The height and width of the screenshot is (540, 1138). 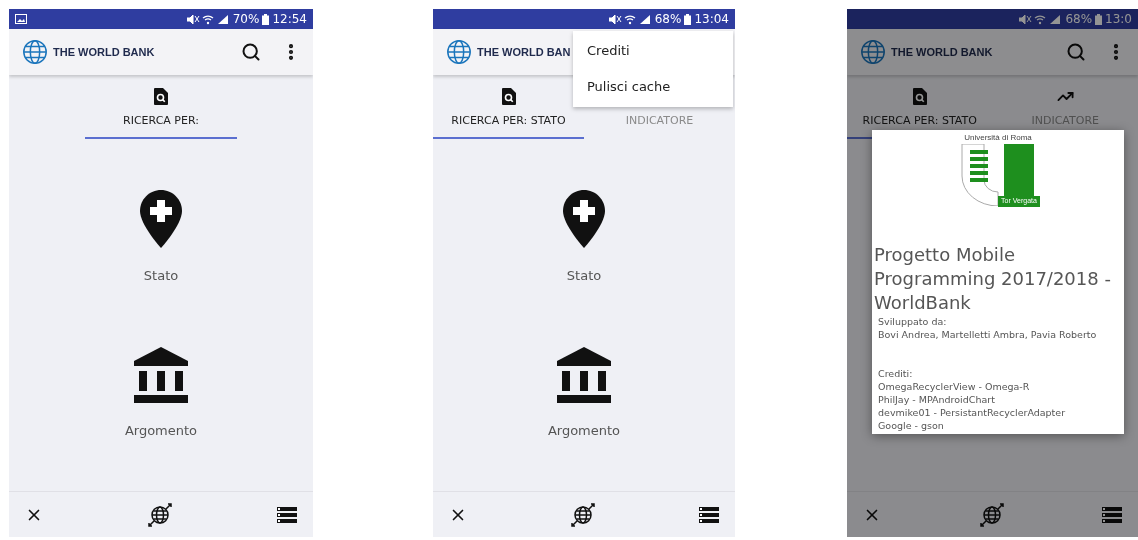 I want to click on dialog-title: Progetto Mobile Programming 2017/2018 - WorldBank, so click(x=992, y=278).